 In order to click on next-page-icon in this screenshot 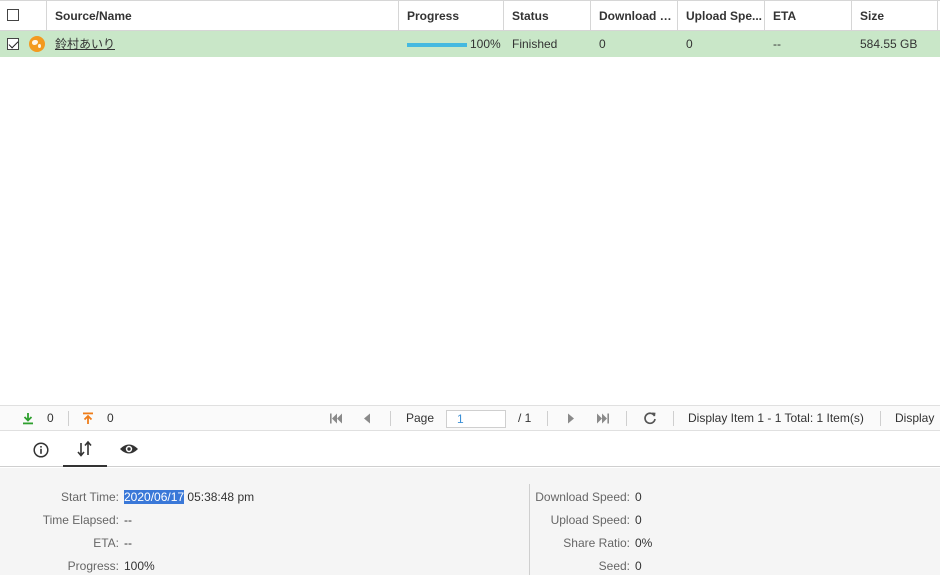, I will do `click(571, 418)`.